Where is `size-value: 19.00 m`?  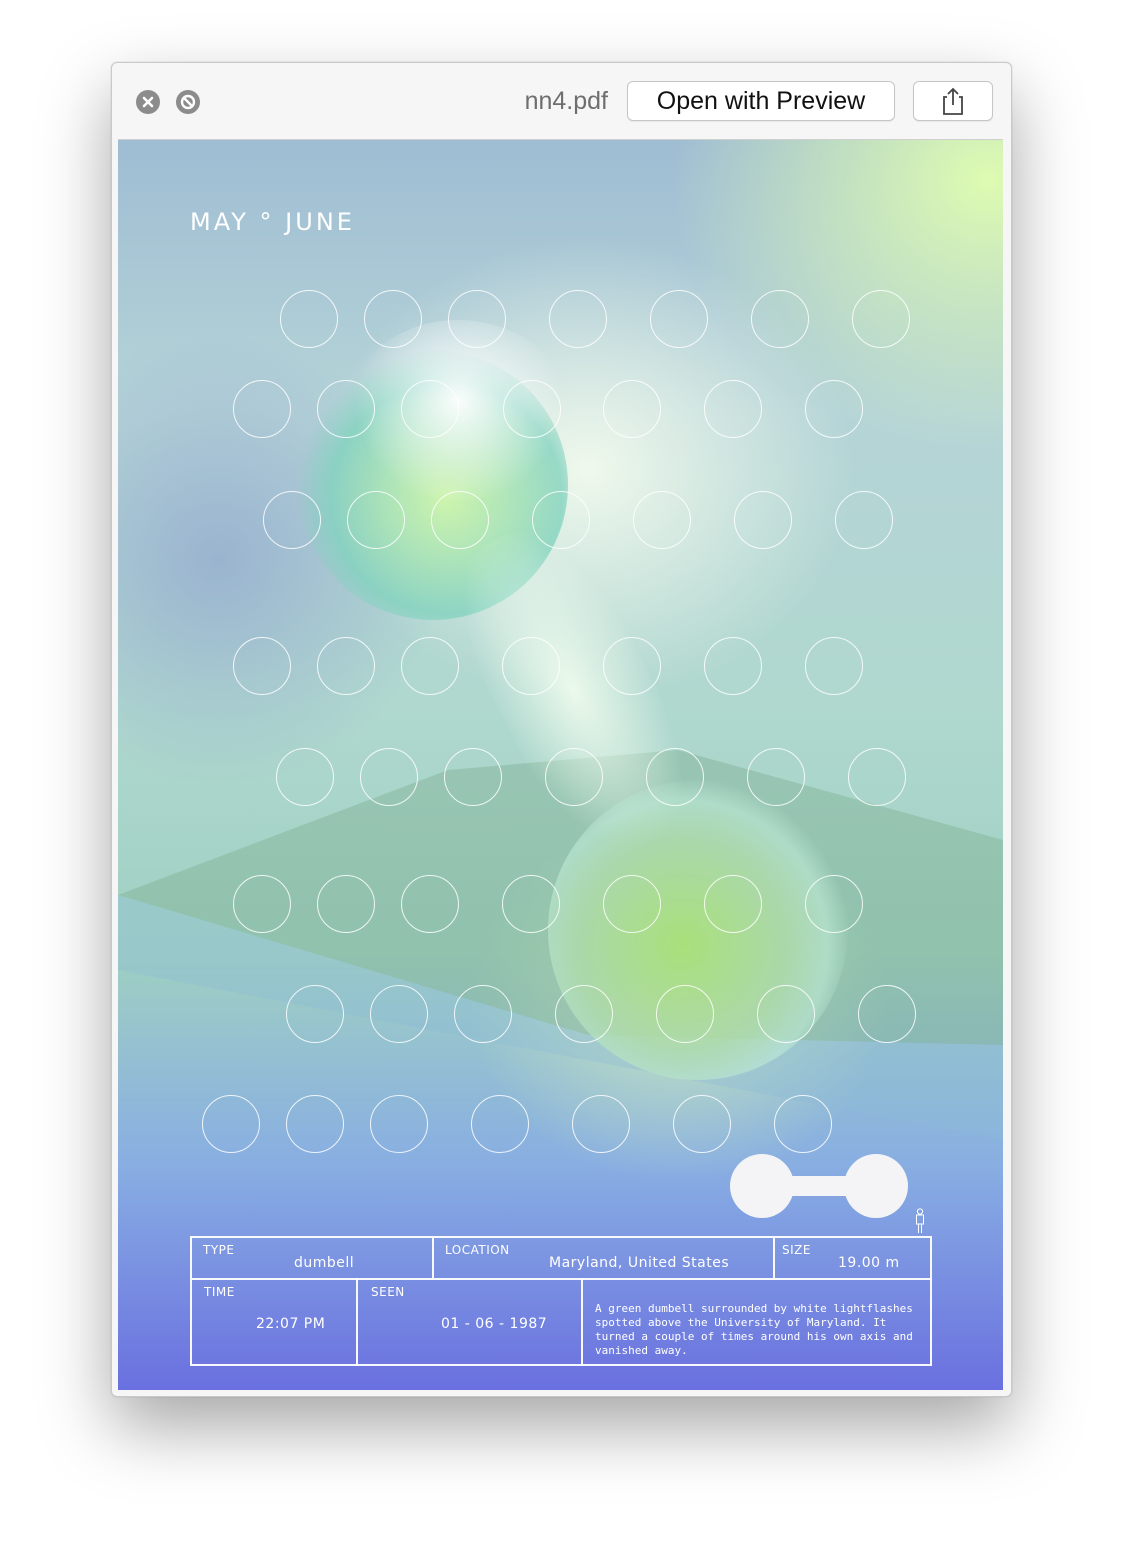 size-value: 19.00 m is located at coordinates (869, 1263).